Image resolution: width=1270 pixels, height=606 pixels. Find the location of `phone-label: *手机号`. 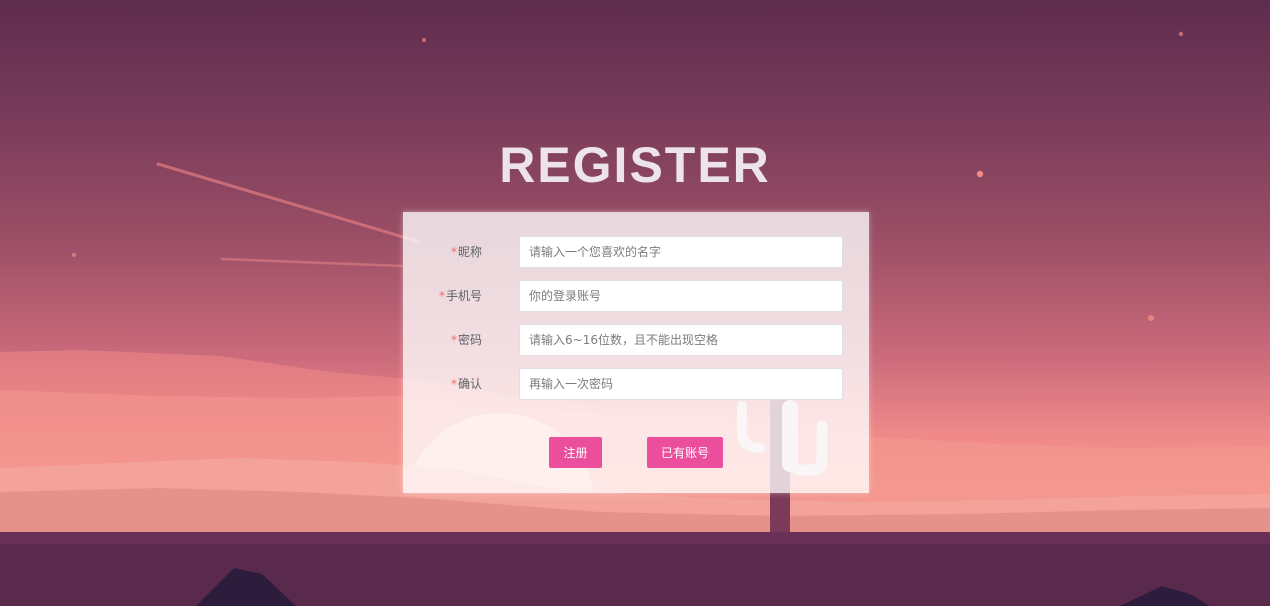

phone-label: *手机号 is located at coordinates (460, 296).